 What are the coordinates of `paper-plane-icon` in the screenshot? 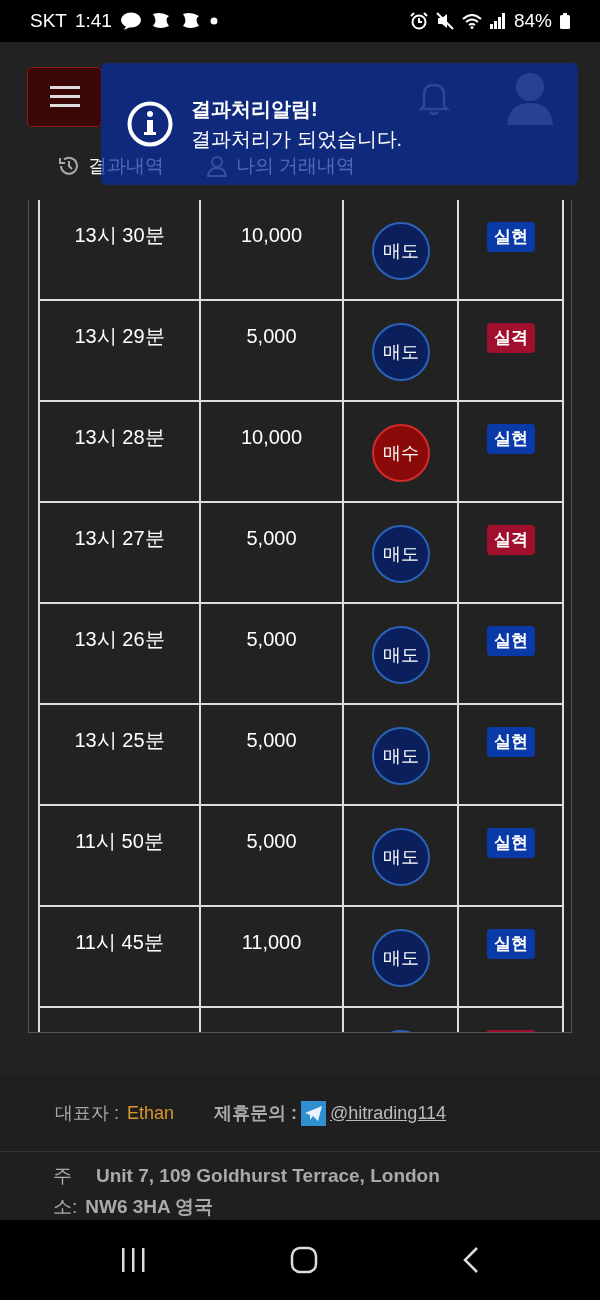 It's located at (314, 1113).